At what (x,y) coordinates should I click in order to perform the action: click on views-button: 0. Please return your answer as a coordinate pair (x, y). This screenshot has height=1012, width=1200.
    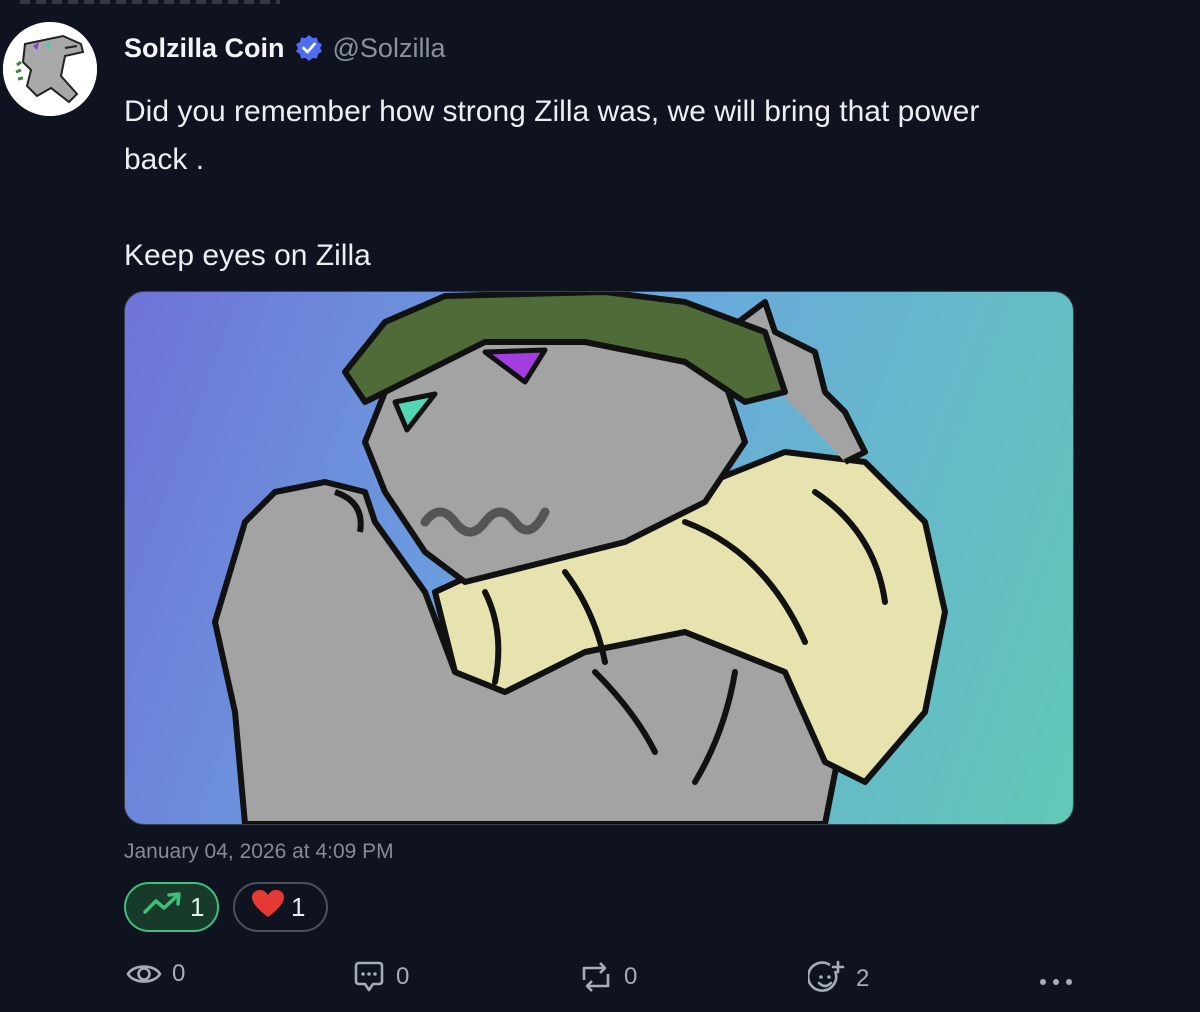
    Looking at the image, I should click on (155, 974).